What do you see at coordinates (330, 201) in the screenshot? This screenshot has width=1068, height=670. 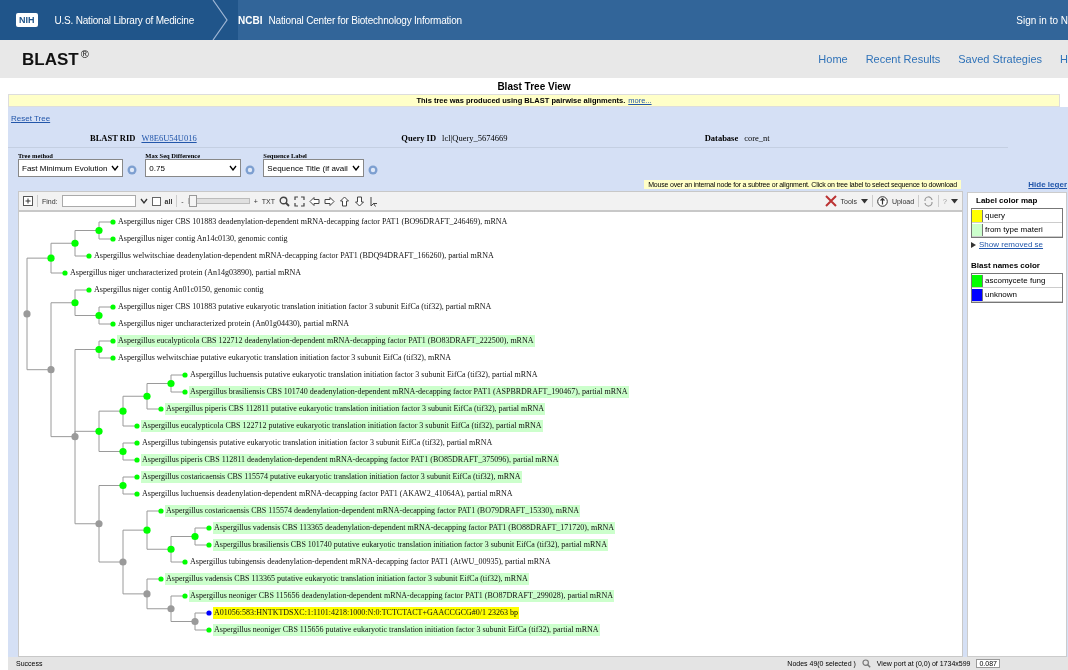 I see `arrow-right-icon` at bounding box center [330, 201].